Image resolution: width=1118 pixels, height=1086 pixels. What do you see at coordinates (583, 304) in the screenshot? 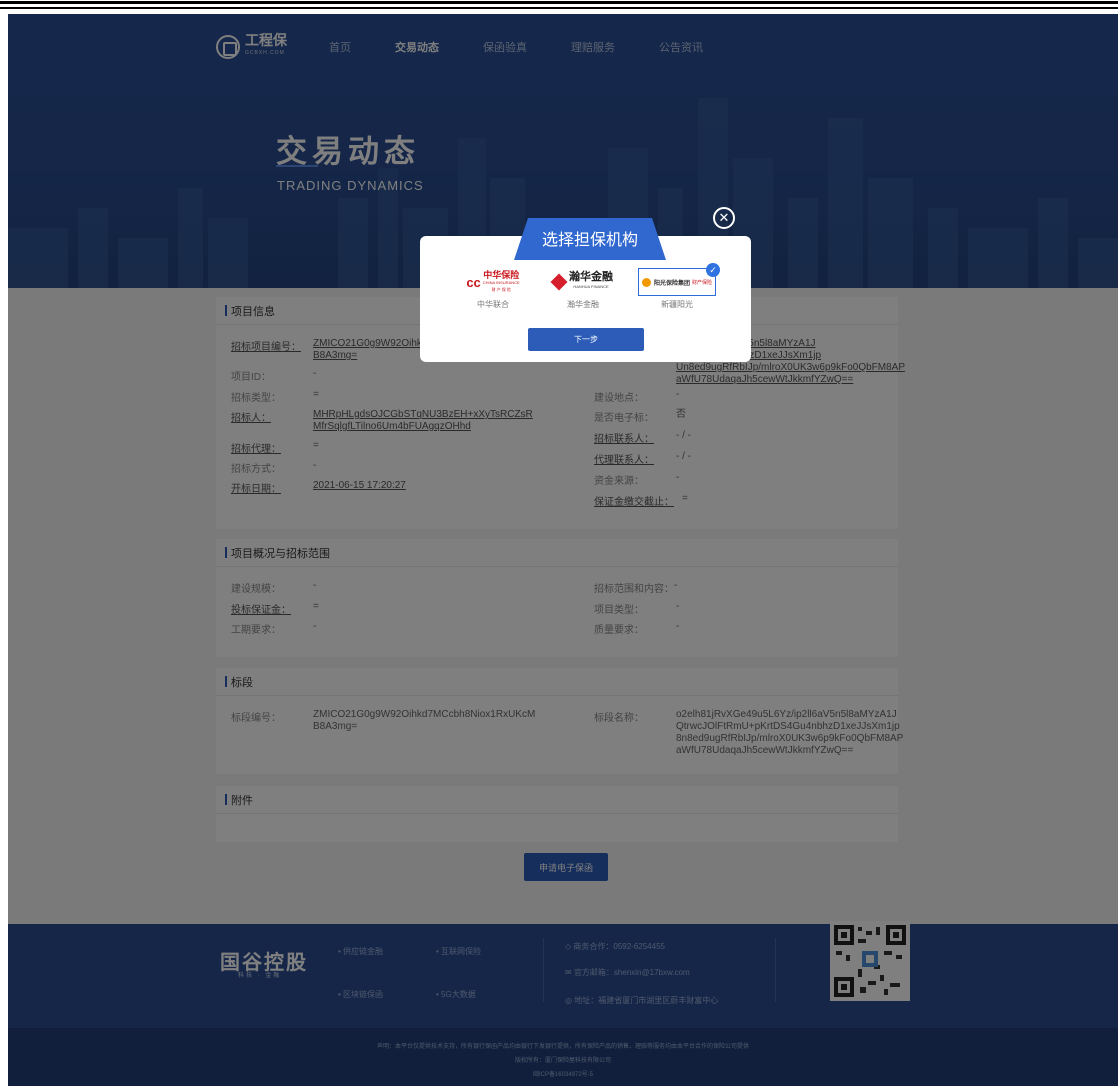
I see `insurer-name: 瀚华金融` at bounding box center [583, 304].